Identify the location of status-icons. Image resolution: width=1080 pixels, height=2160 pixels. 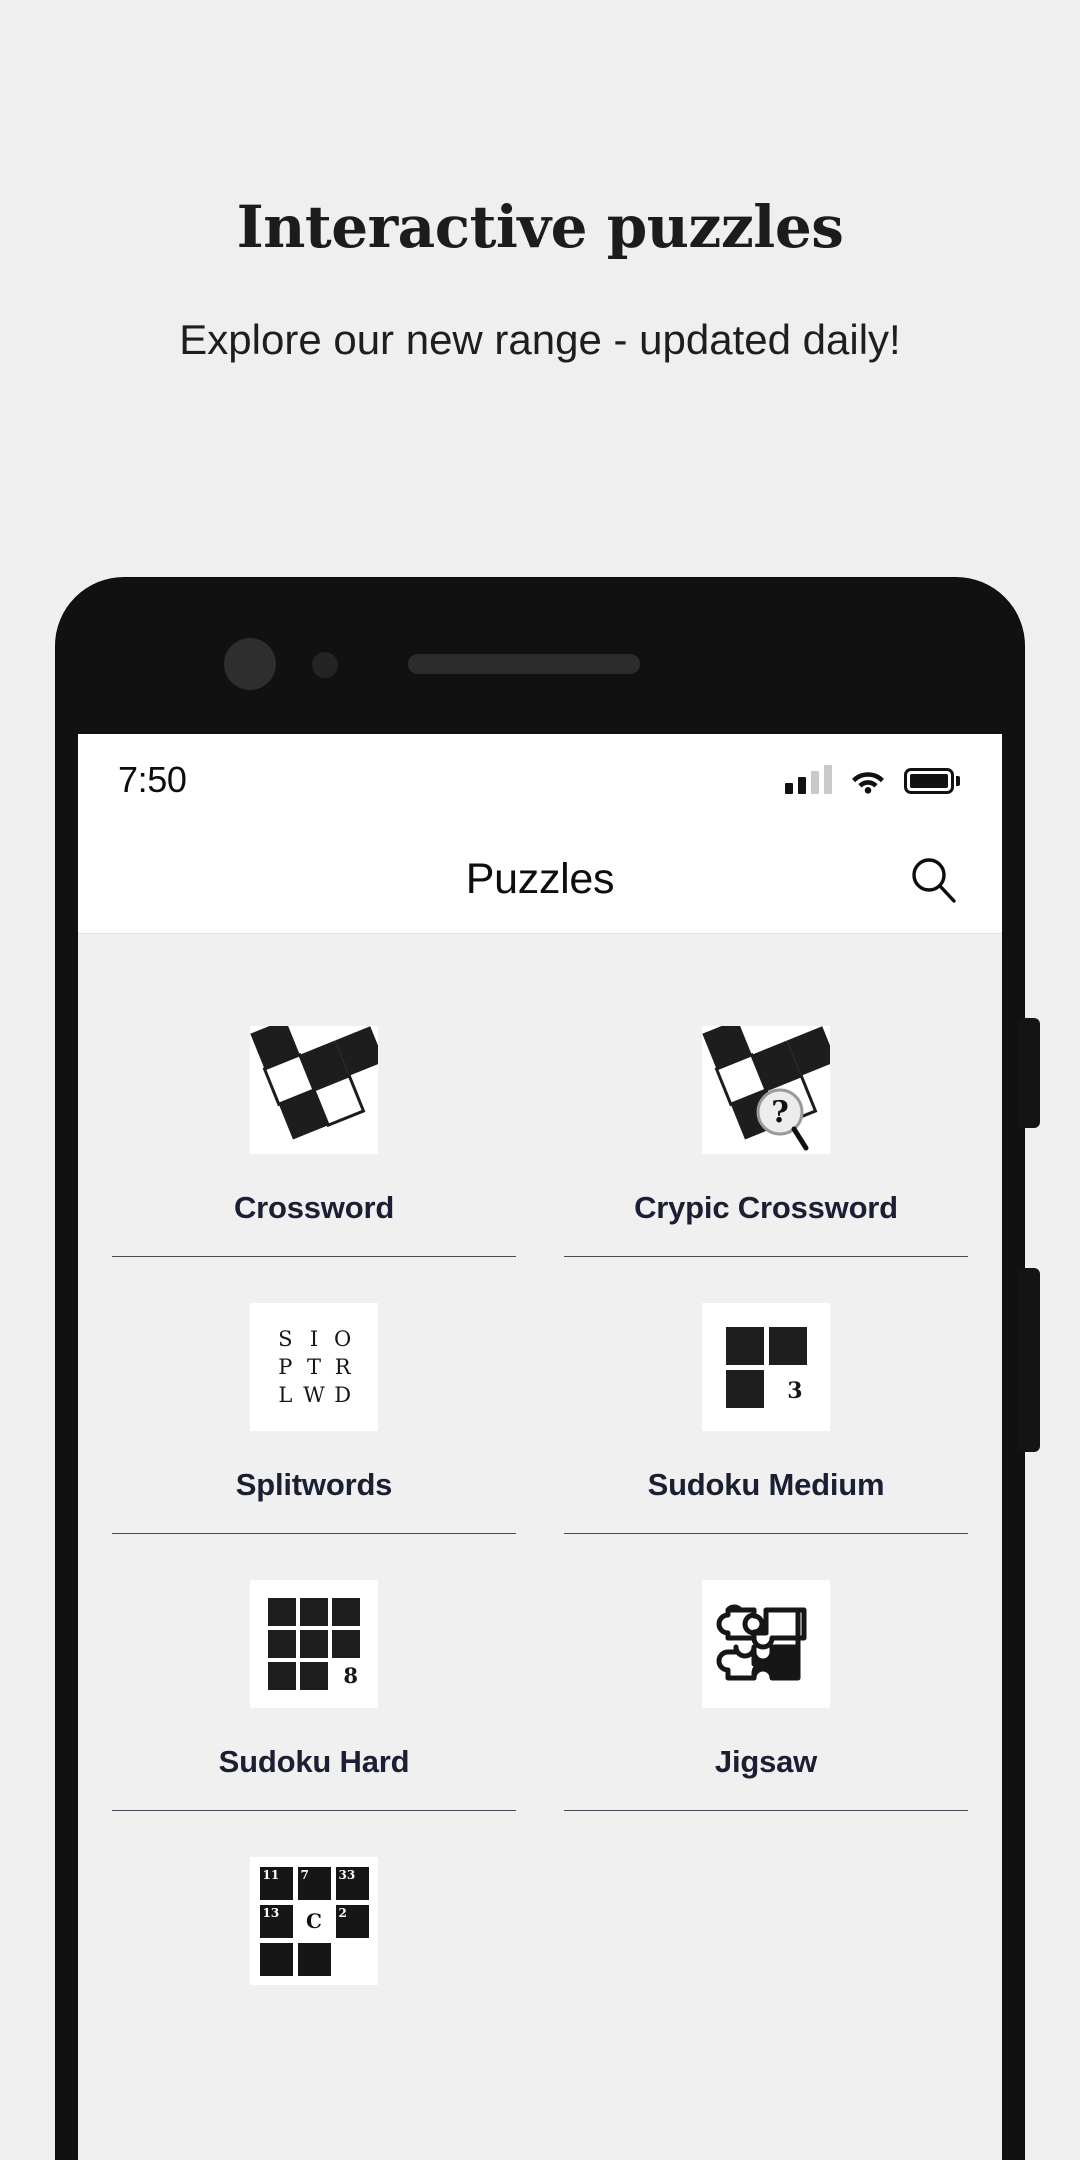
(872, 779).